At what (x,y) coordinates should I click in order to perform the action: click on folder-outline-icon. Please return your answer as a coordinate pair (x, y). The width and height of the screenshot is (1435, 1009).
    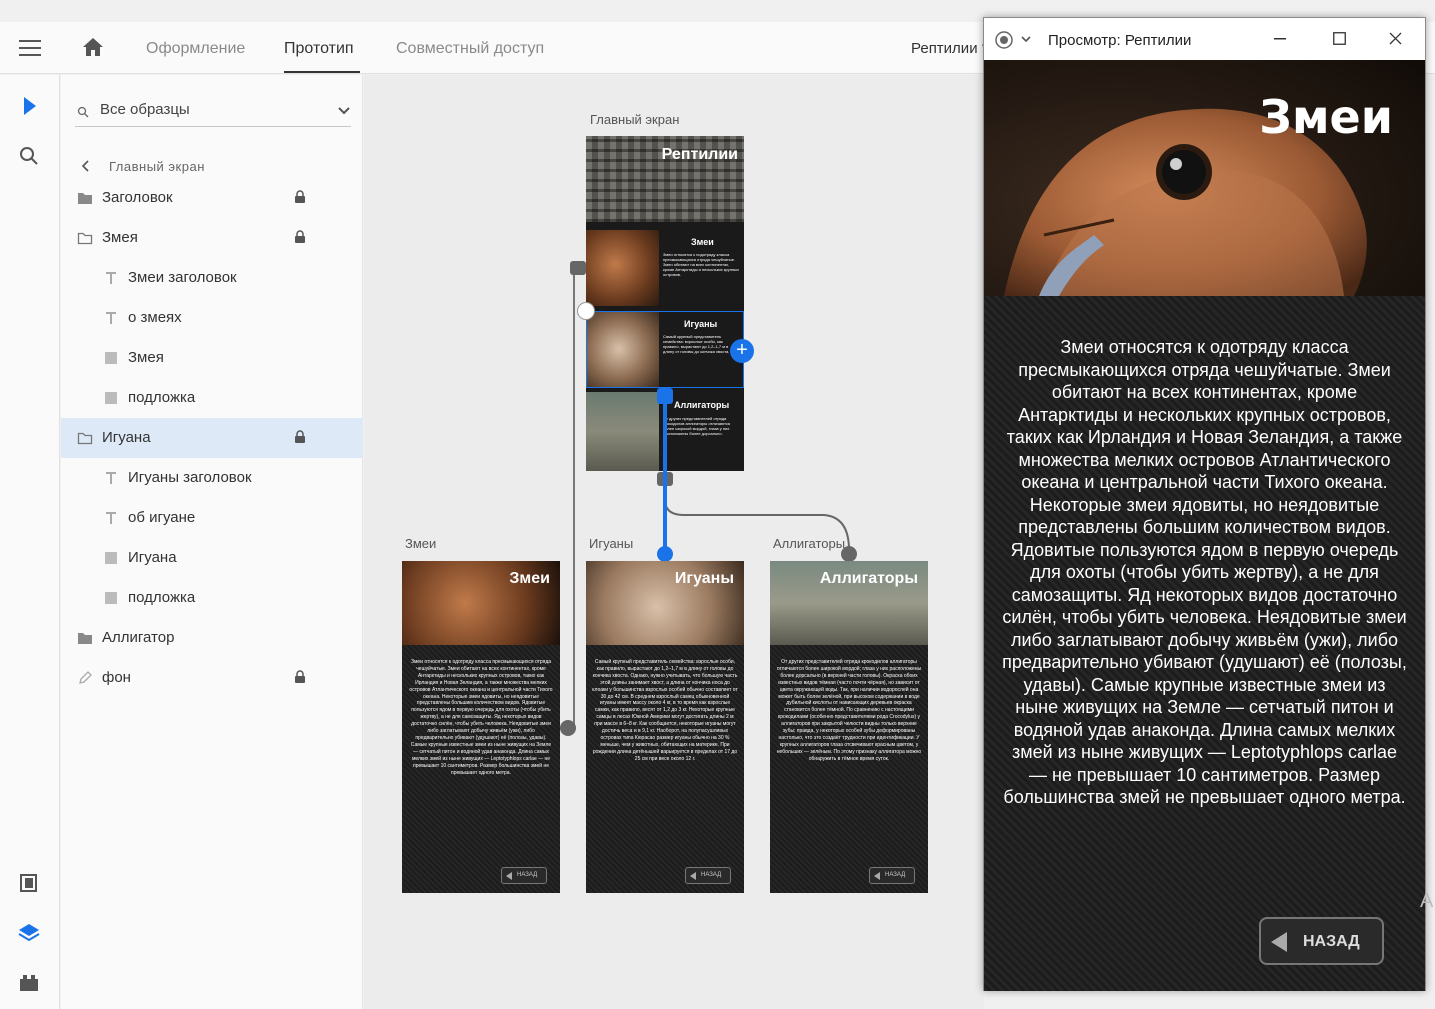
    Looking at the image, I should click on (85, 238).